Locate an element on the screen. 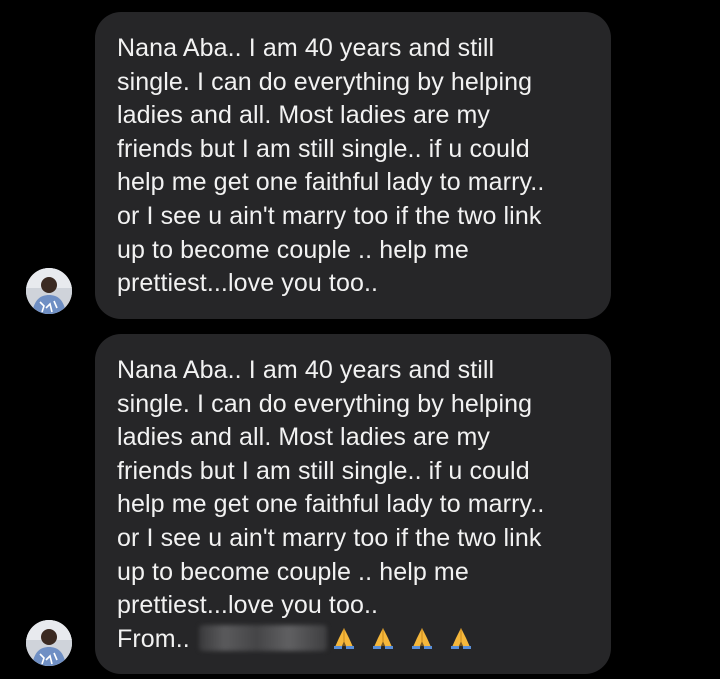 The height and width of the screenshot is (679, 720). signature-line: From.. is located at coordinates (353, 640).